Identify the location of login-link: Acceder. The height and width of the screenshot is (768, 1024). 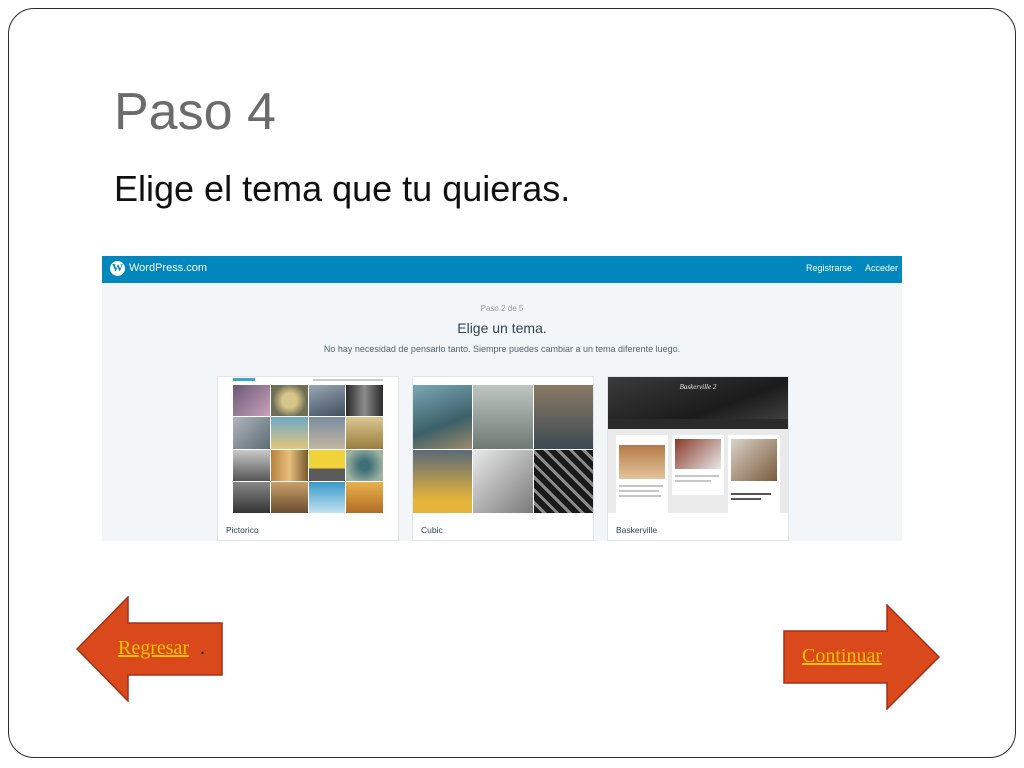
(881, 268).